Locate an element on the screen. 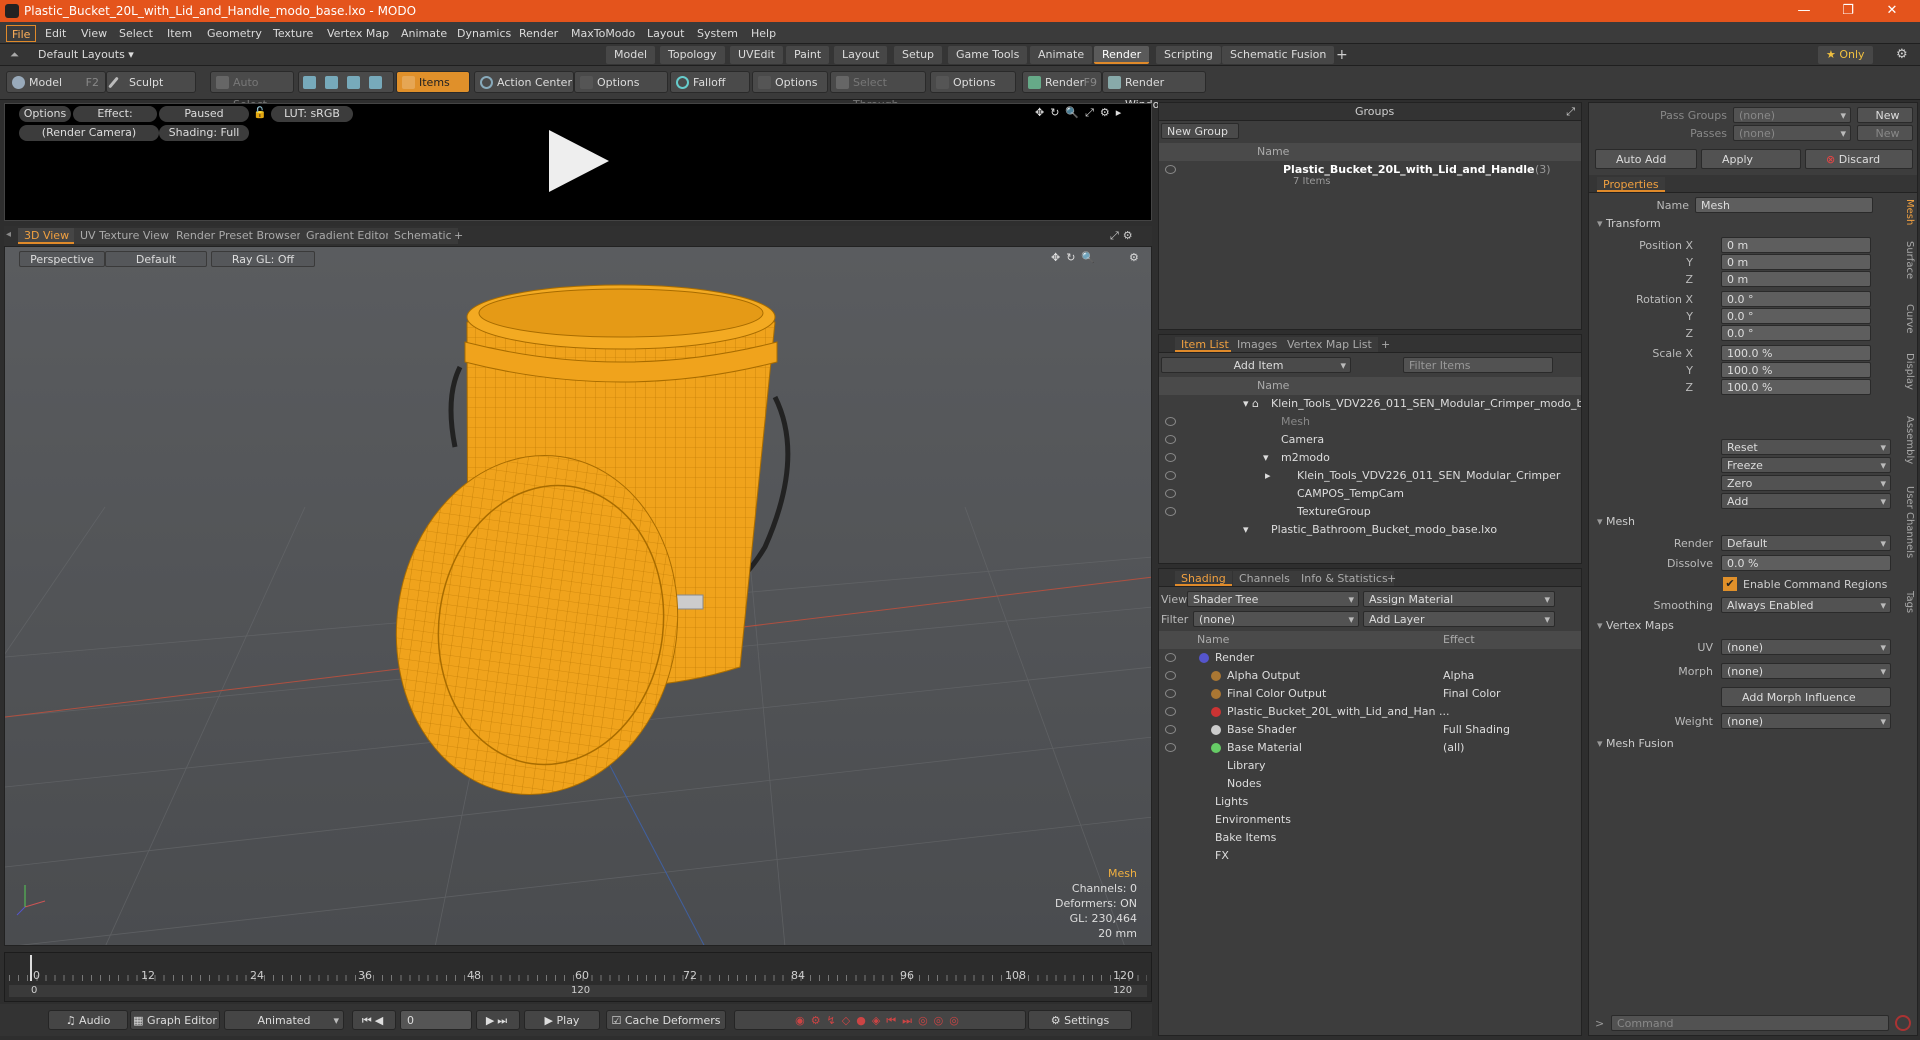  auto-add-button: Auto Add is located at coordinates (1646, 159).